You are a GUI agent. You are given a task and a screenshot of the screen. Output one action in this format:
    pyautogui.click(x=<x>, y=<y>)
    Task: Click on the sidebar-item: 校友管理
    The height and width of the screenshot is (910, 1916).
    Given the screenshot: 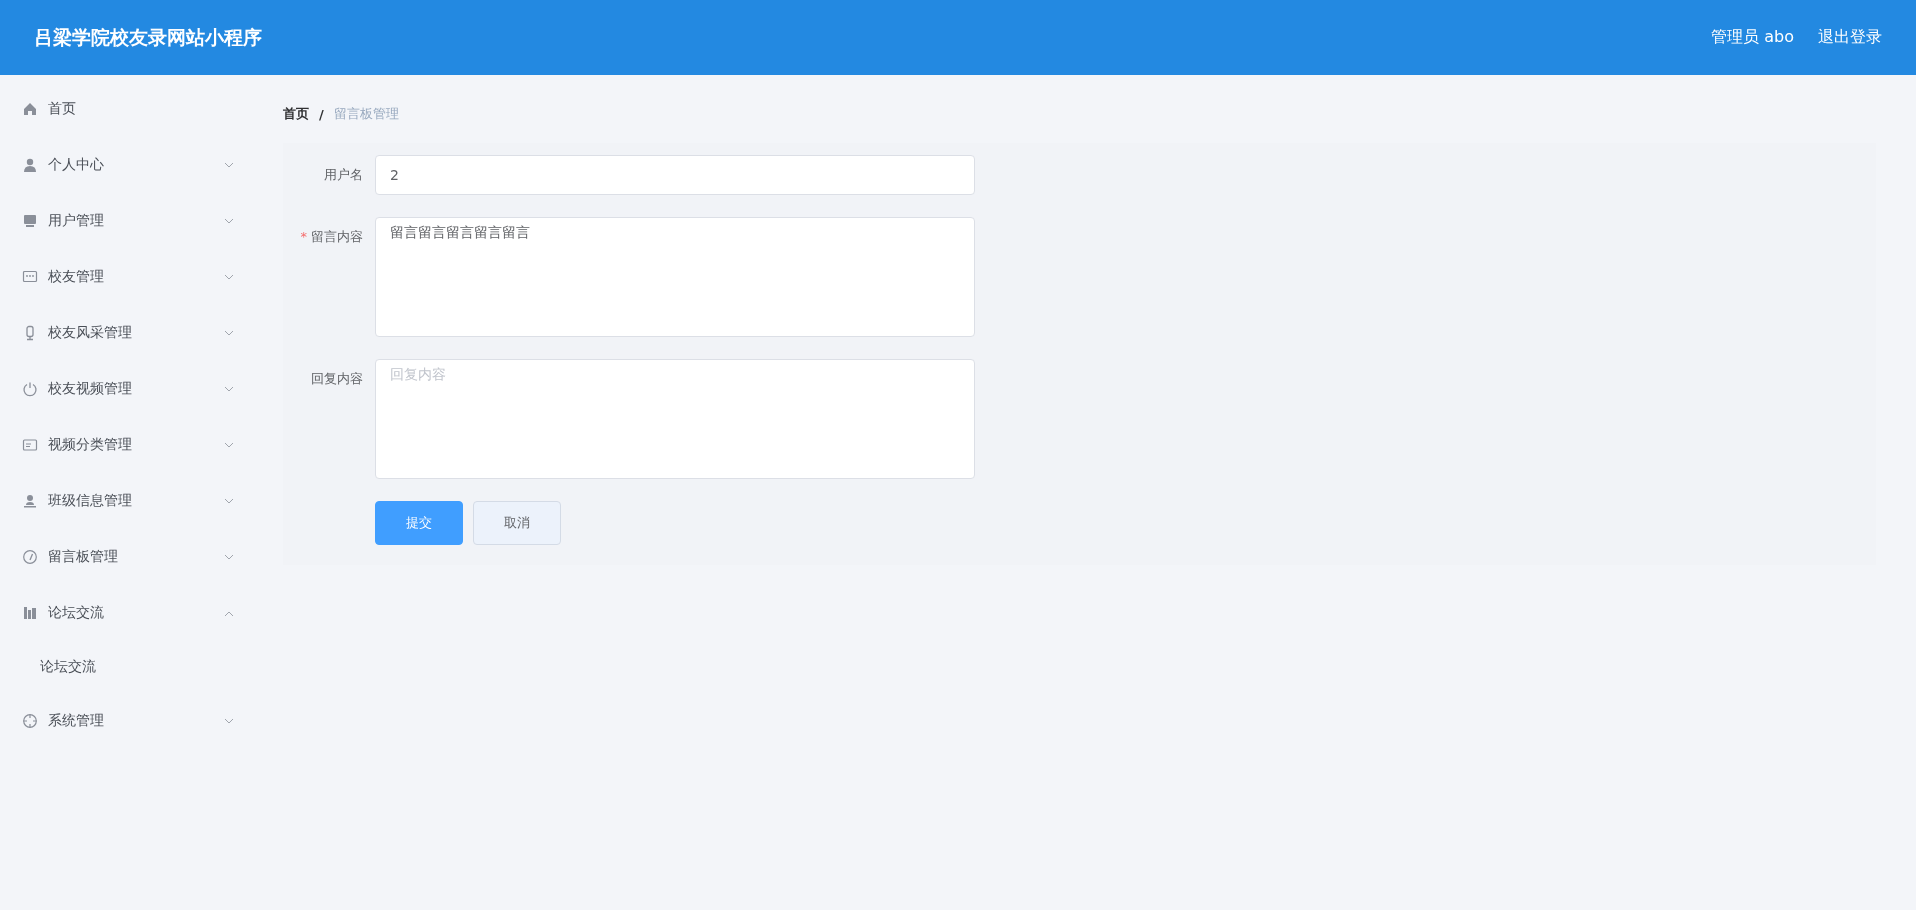 What is the action you would take?
    pyautogui.click(x=128, y=277)
    